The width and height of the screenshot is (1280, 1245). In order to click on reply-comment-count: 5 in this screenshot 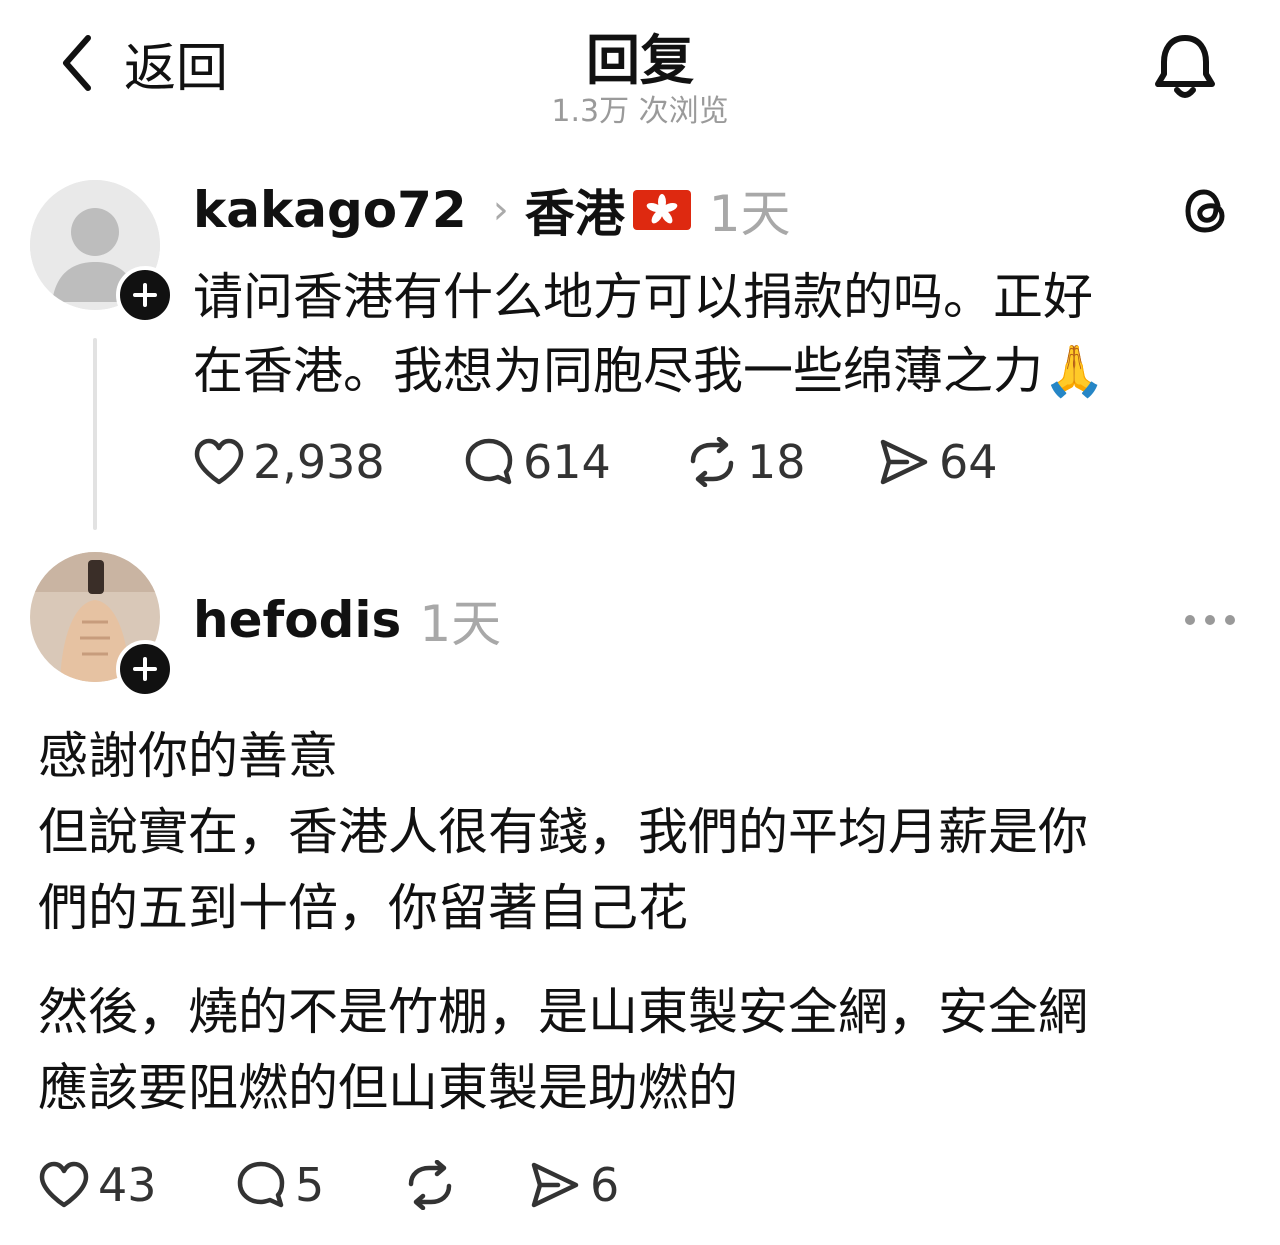, I will do `click(310, 1185)`.